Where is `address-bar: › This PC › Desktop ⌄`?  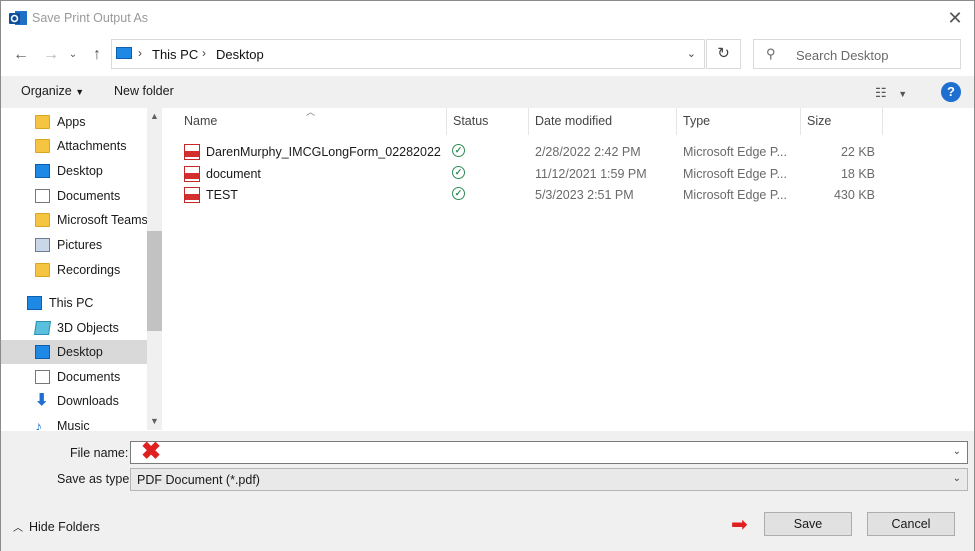
address-bar: › This PC › Desktop ⌄ is located at coordinates (408, 54).